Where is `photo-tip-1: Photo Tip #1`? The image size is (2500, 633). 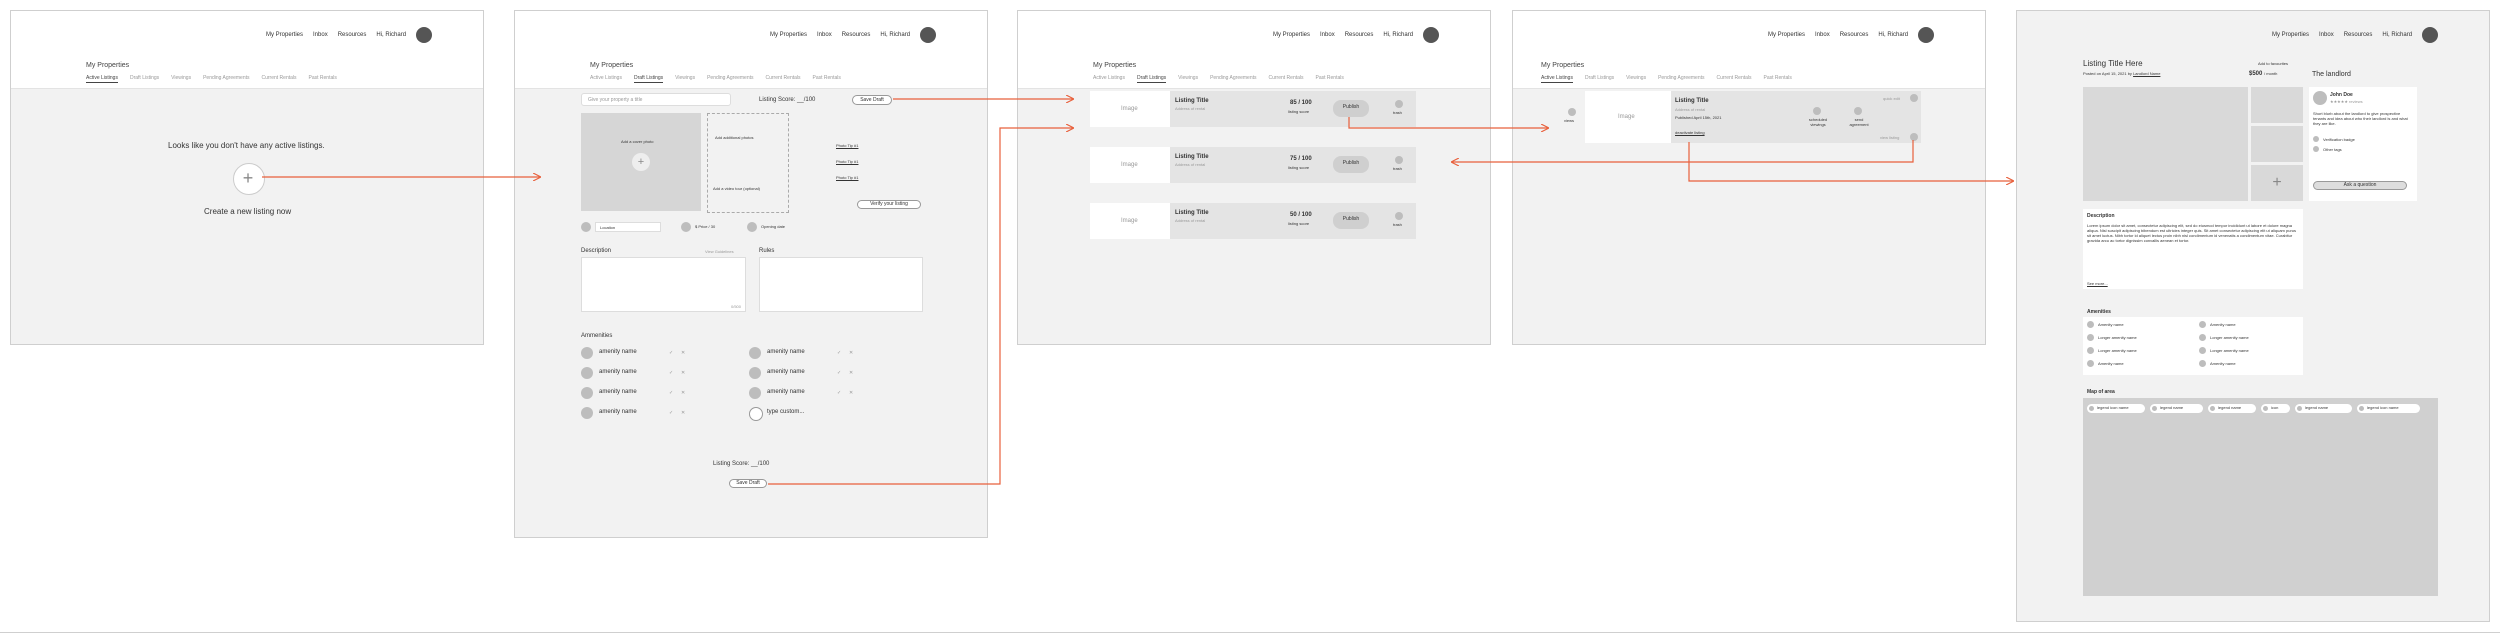
photo-tip-1: Photo Tip #1 is located at coordinates (847, 145).